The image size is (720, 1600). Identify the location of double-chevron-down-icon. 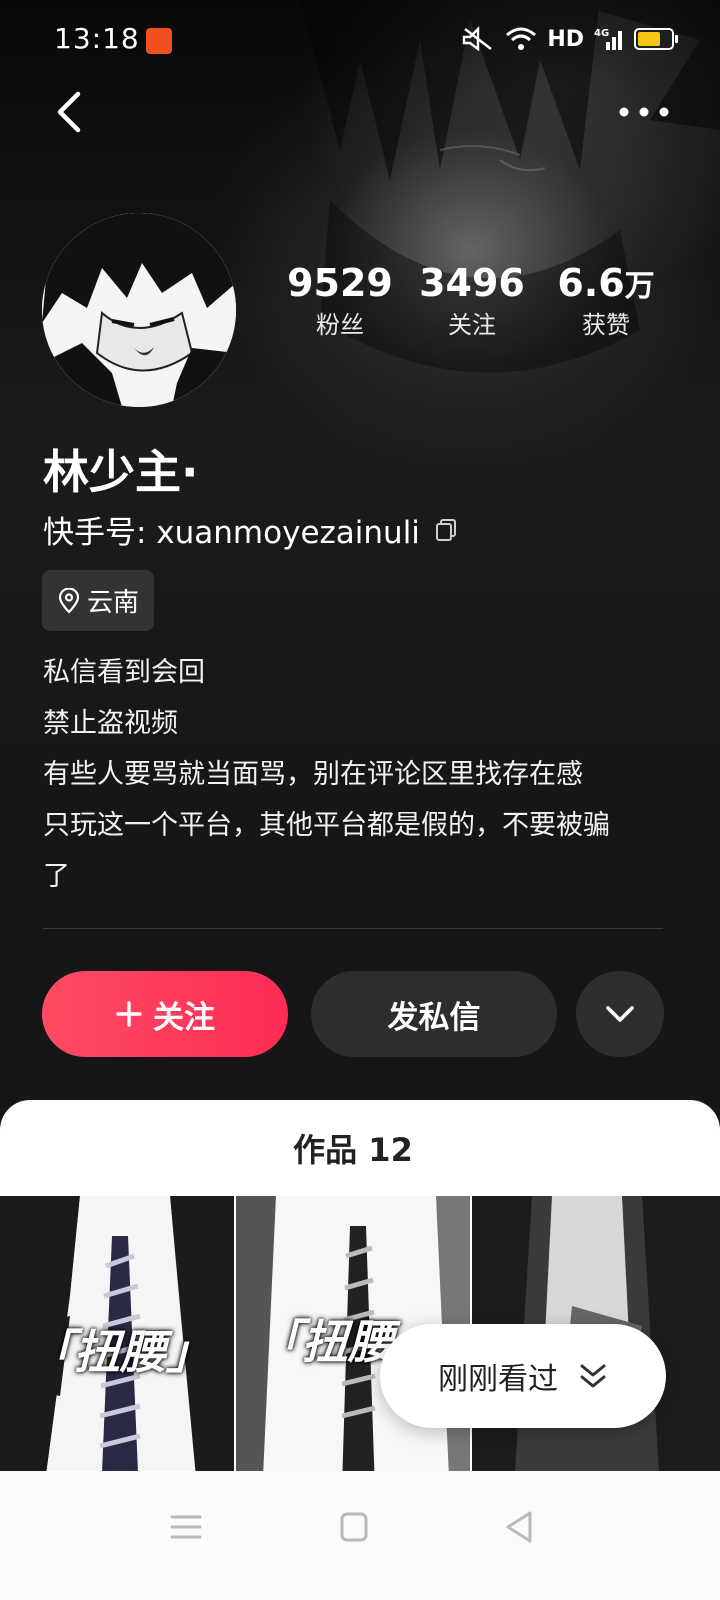
(593, 1376).